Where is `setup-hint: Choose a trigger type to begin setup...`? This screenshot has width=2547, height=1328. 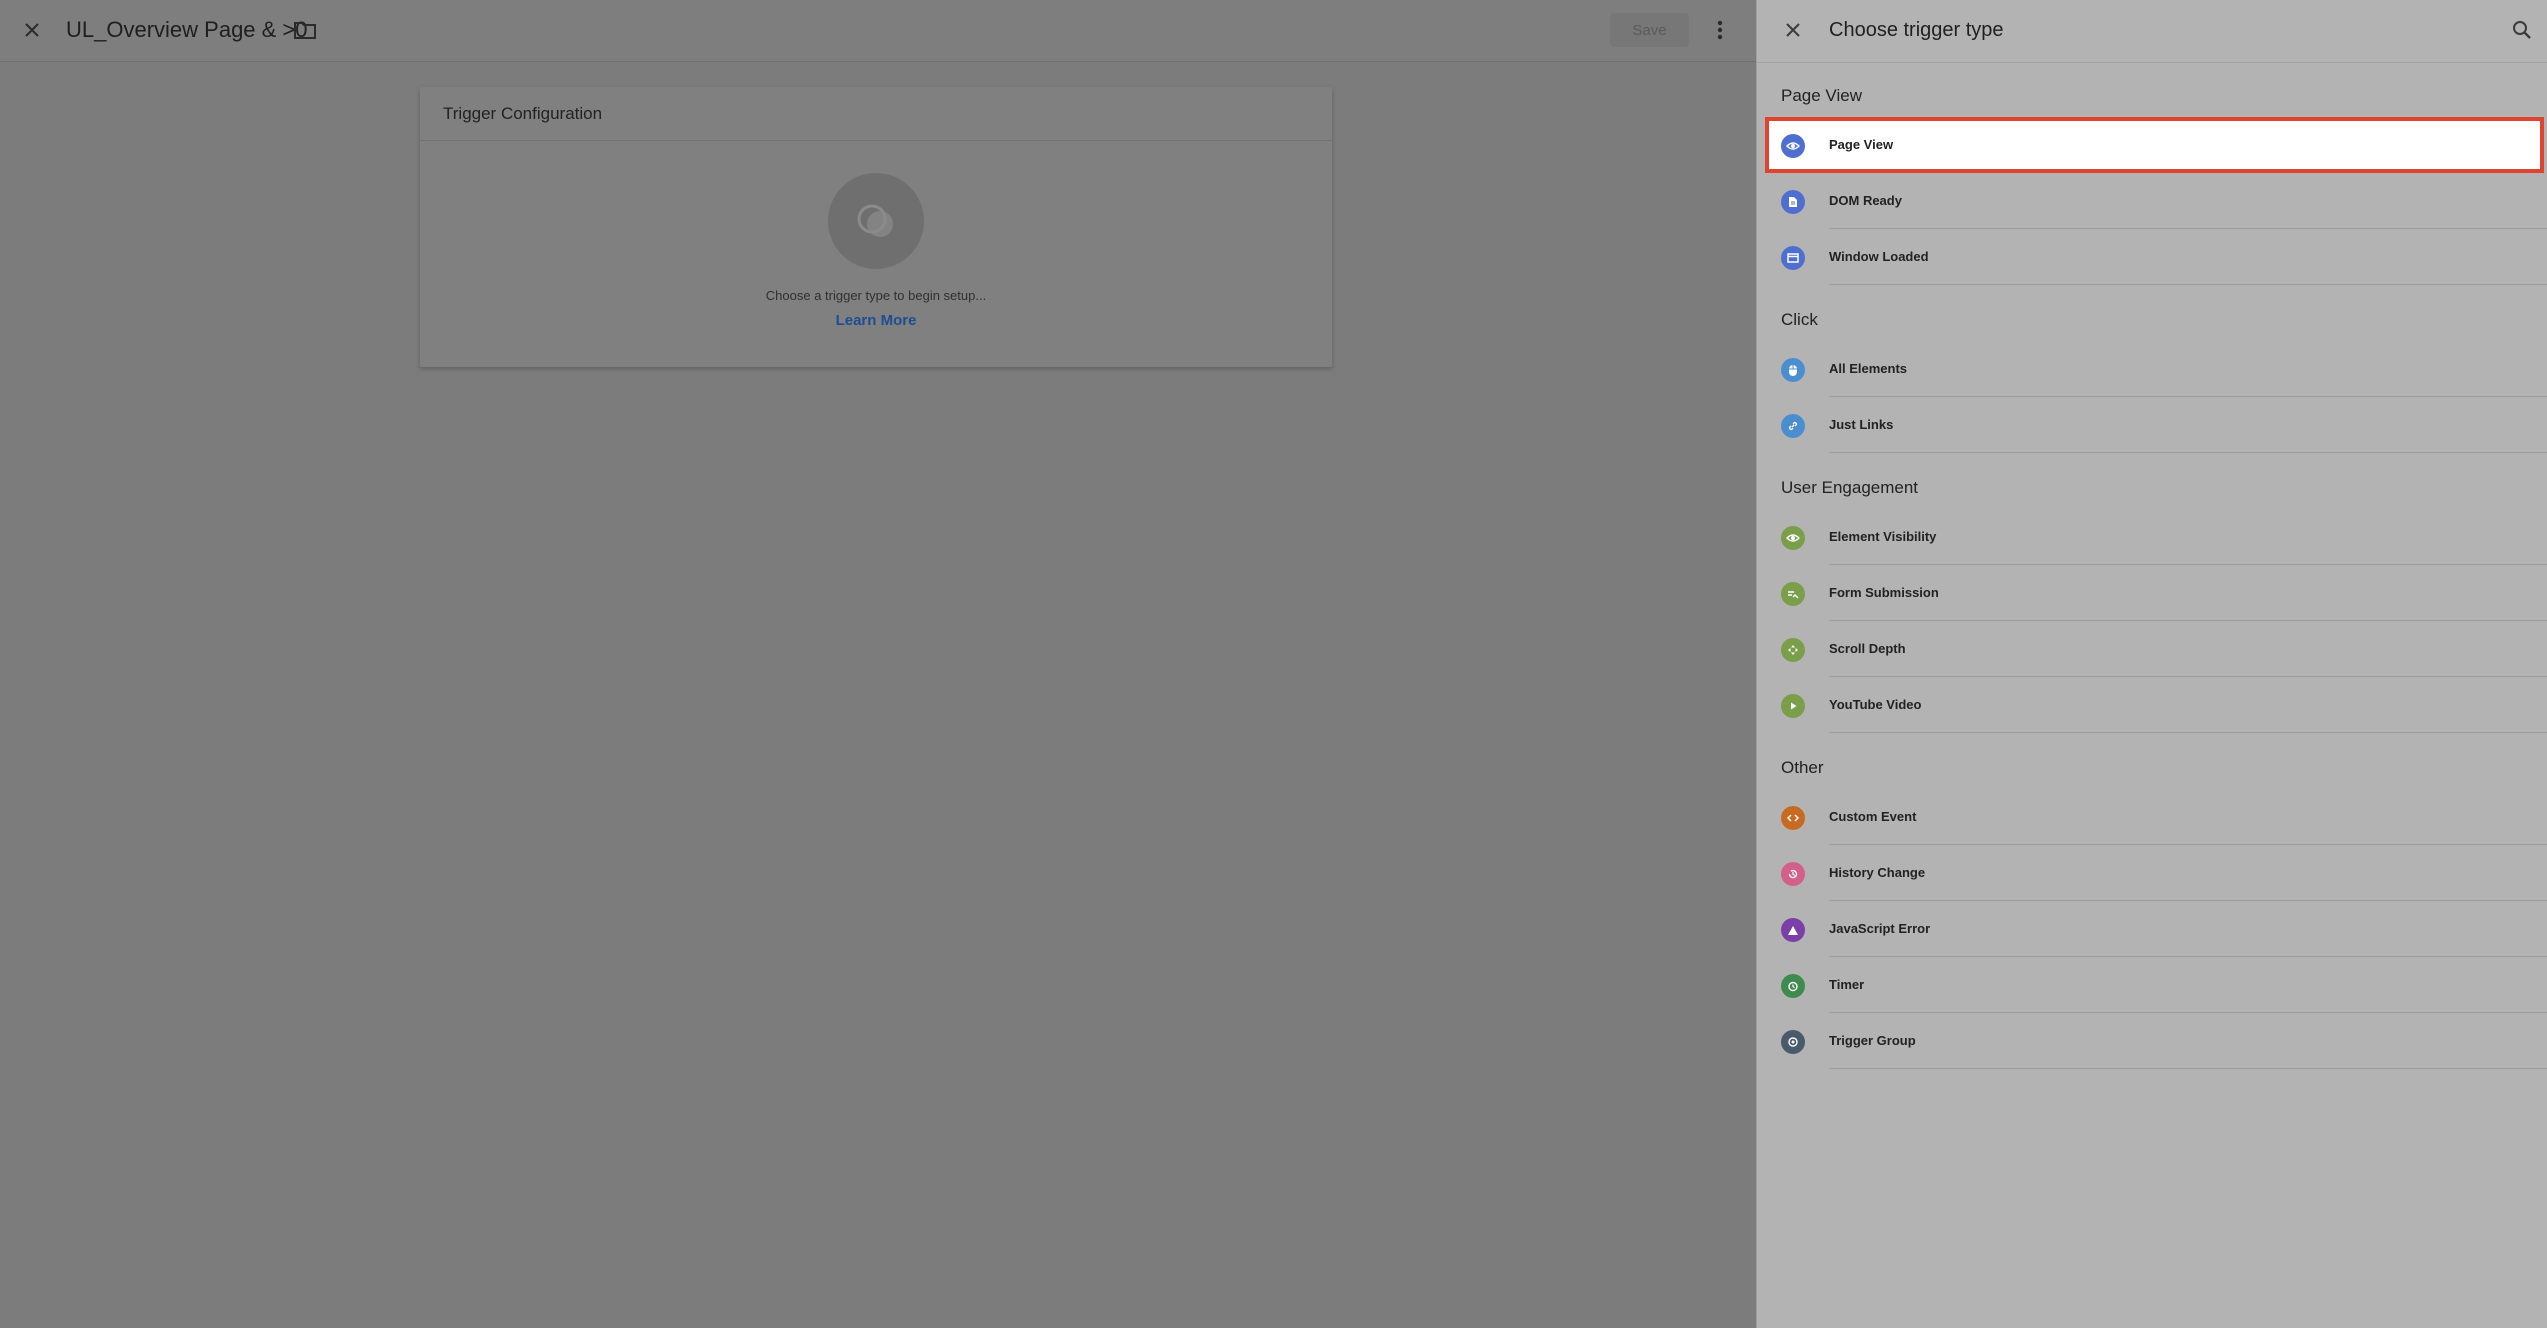
setup-hint: Choose a trigger type to begin setup... is located at coordinates (876, 295).